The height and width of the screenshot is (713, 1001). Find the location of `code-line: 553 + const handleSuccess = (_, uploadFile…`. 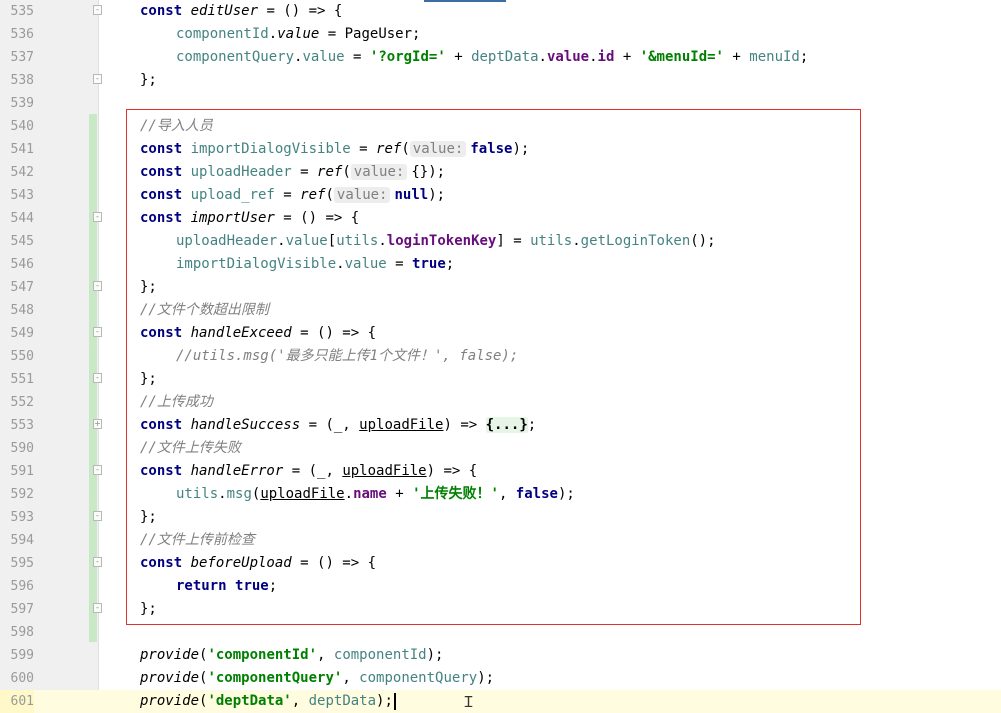

code-line: 553 + const handleSuccess = (_, uploadFile… is located at coordinates (500, 425).